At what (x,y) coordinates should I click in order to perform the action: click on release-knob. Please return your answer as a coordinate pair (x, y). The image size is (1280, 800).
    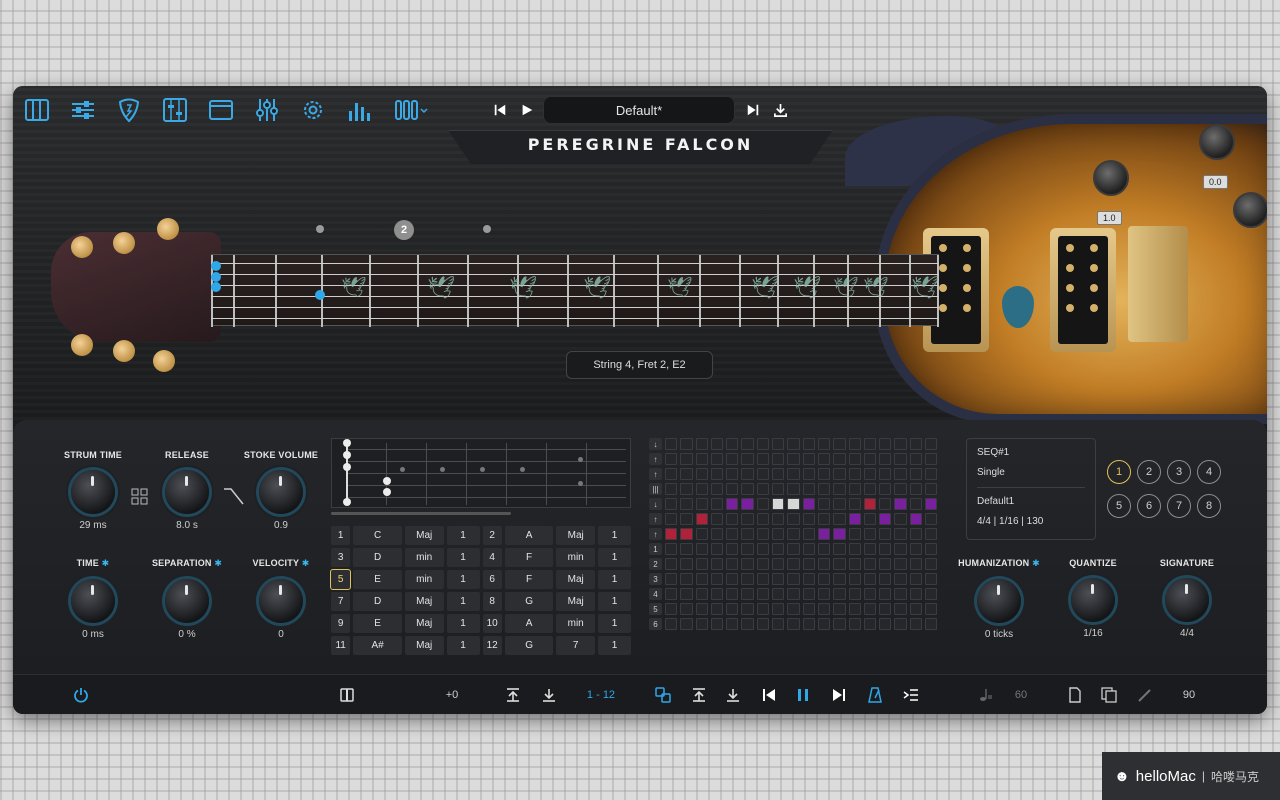
    Looking at the image, I should click on (187, 492).